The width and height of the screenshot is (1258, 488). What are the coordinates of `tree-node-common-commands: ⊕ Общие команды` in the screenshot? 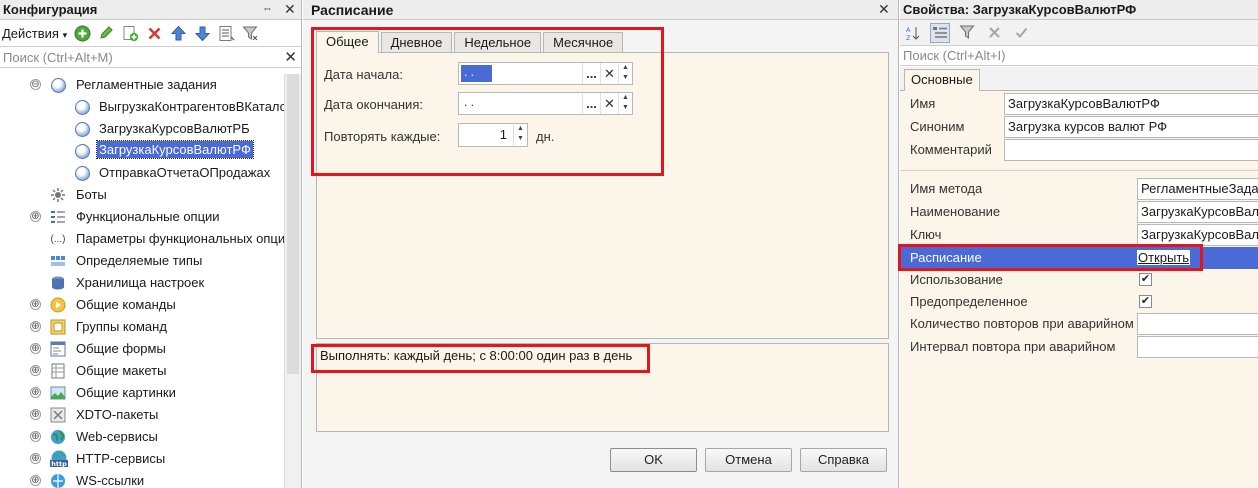 It's located at (142, 305).